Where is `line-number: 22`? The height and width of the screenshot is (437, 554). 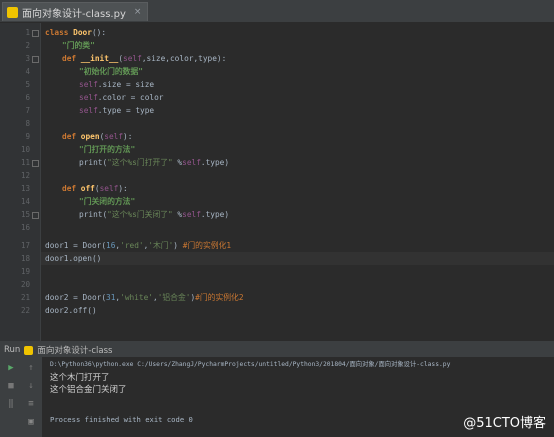
line-number: 22 is located at coordinates (25, 310).